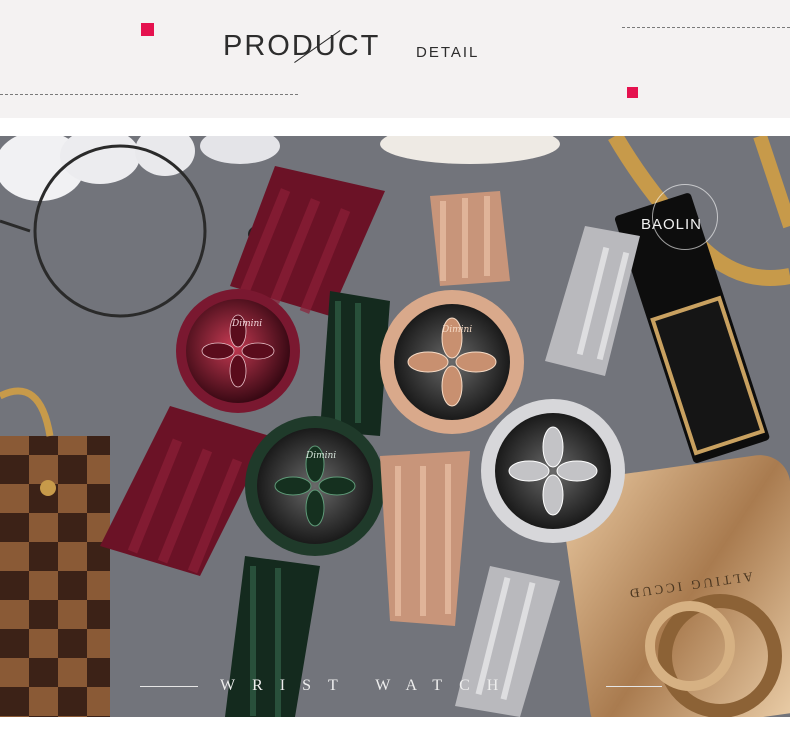  What do you see at coordinates (672, 224) in the screenshot?
I see `brand-watermark: BAOLIN` at bounding box center [672, 224].